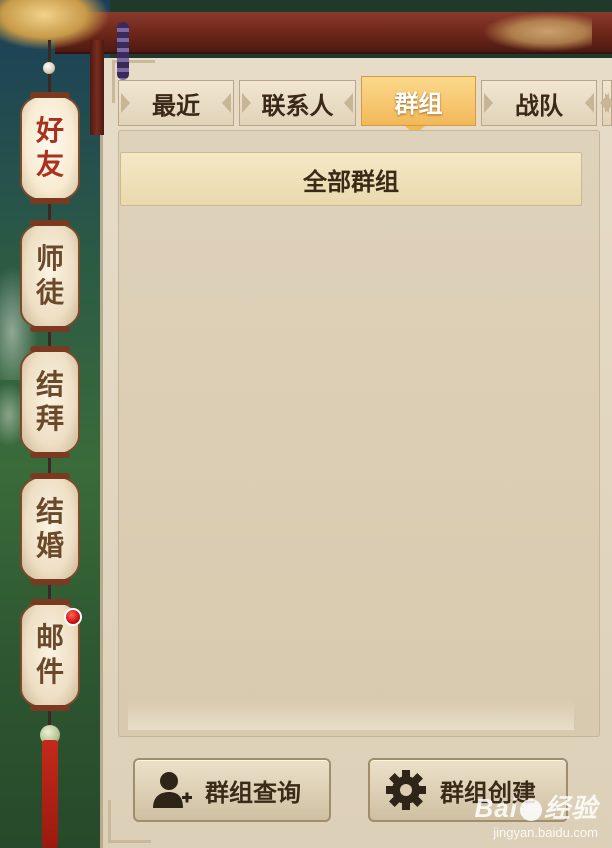 The height and width of the screenshot is (848, 612). I want to click on tab-bar: 最近 联系人 群组 战队, so click(365, 102).